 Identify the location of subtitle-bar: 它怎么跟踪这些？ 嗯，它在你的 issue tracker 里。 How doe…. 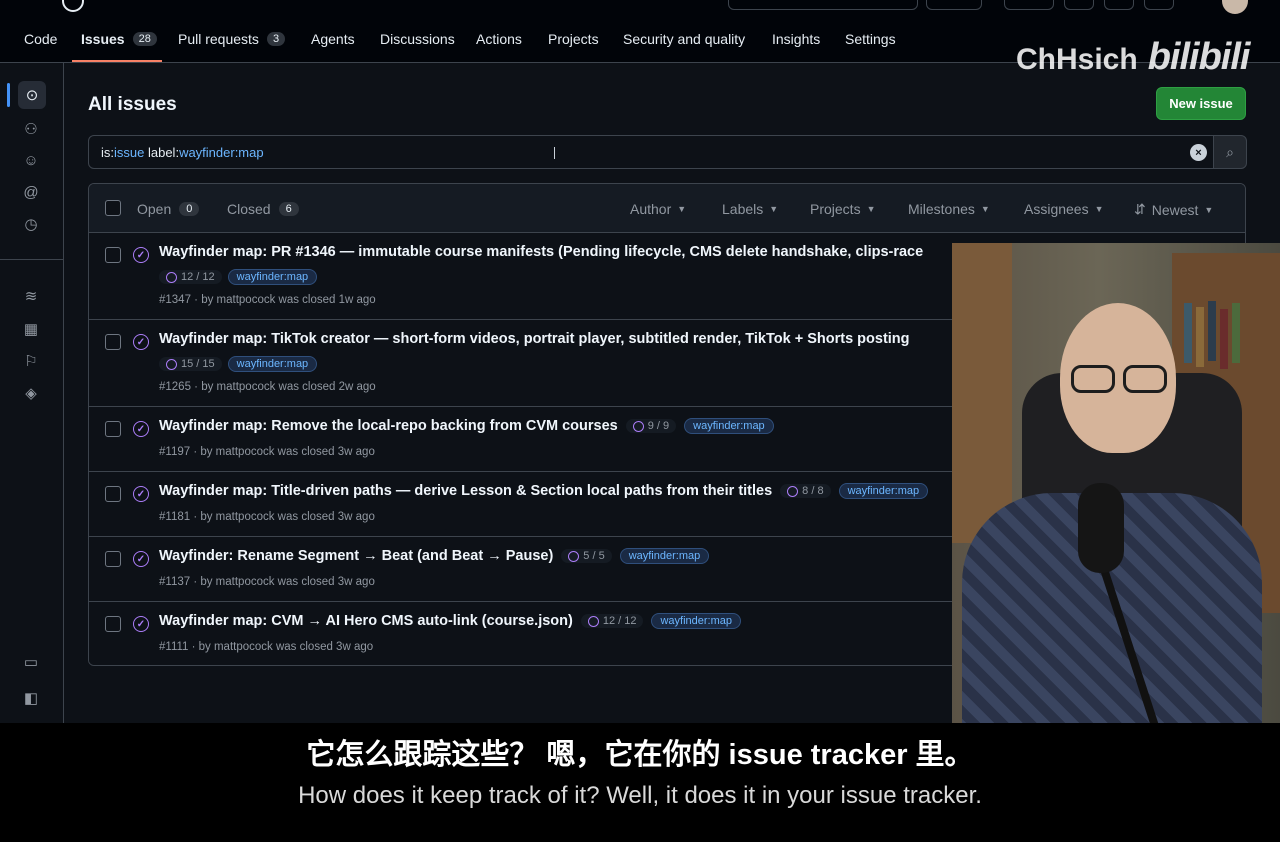
(640, 782).